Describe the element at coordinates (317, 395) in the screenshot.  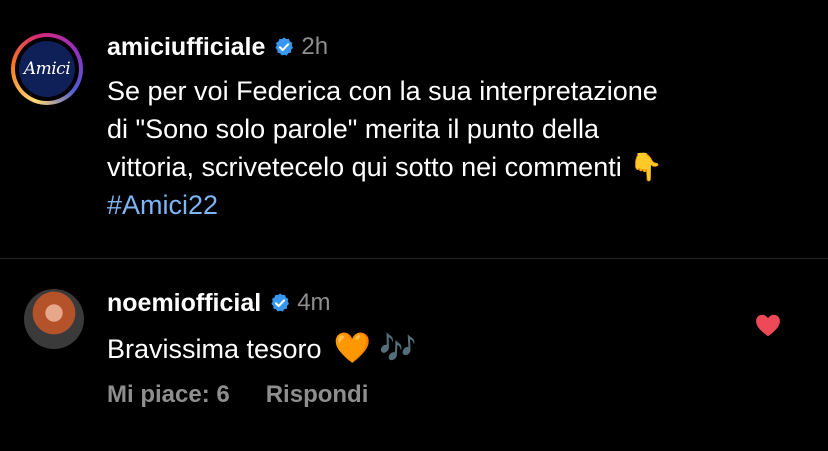
I see `reply-button: Rispondi` at that location.